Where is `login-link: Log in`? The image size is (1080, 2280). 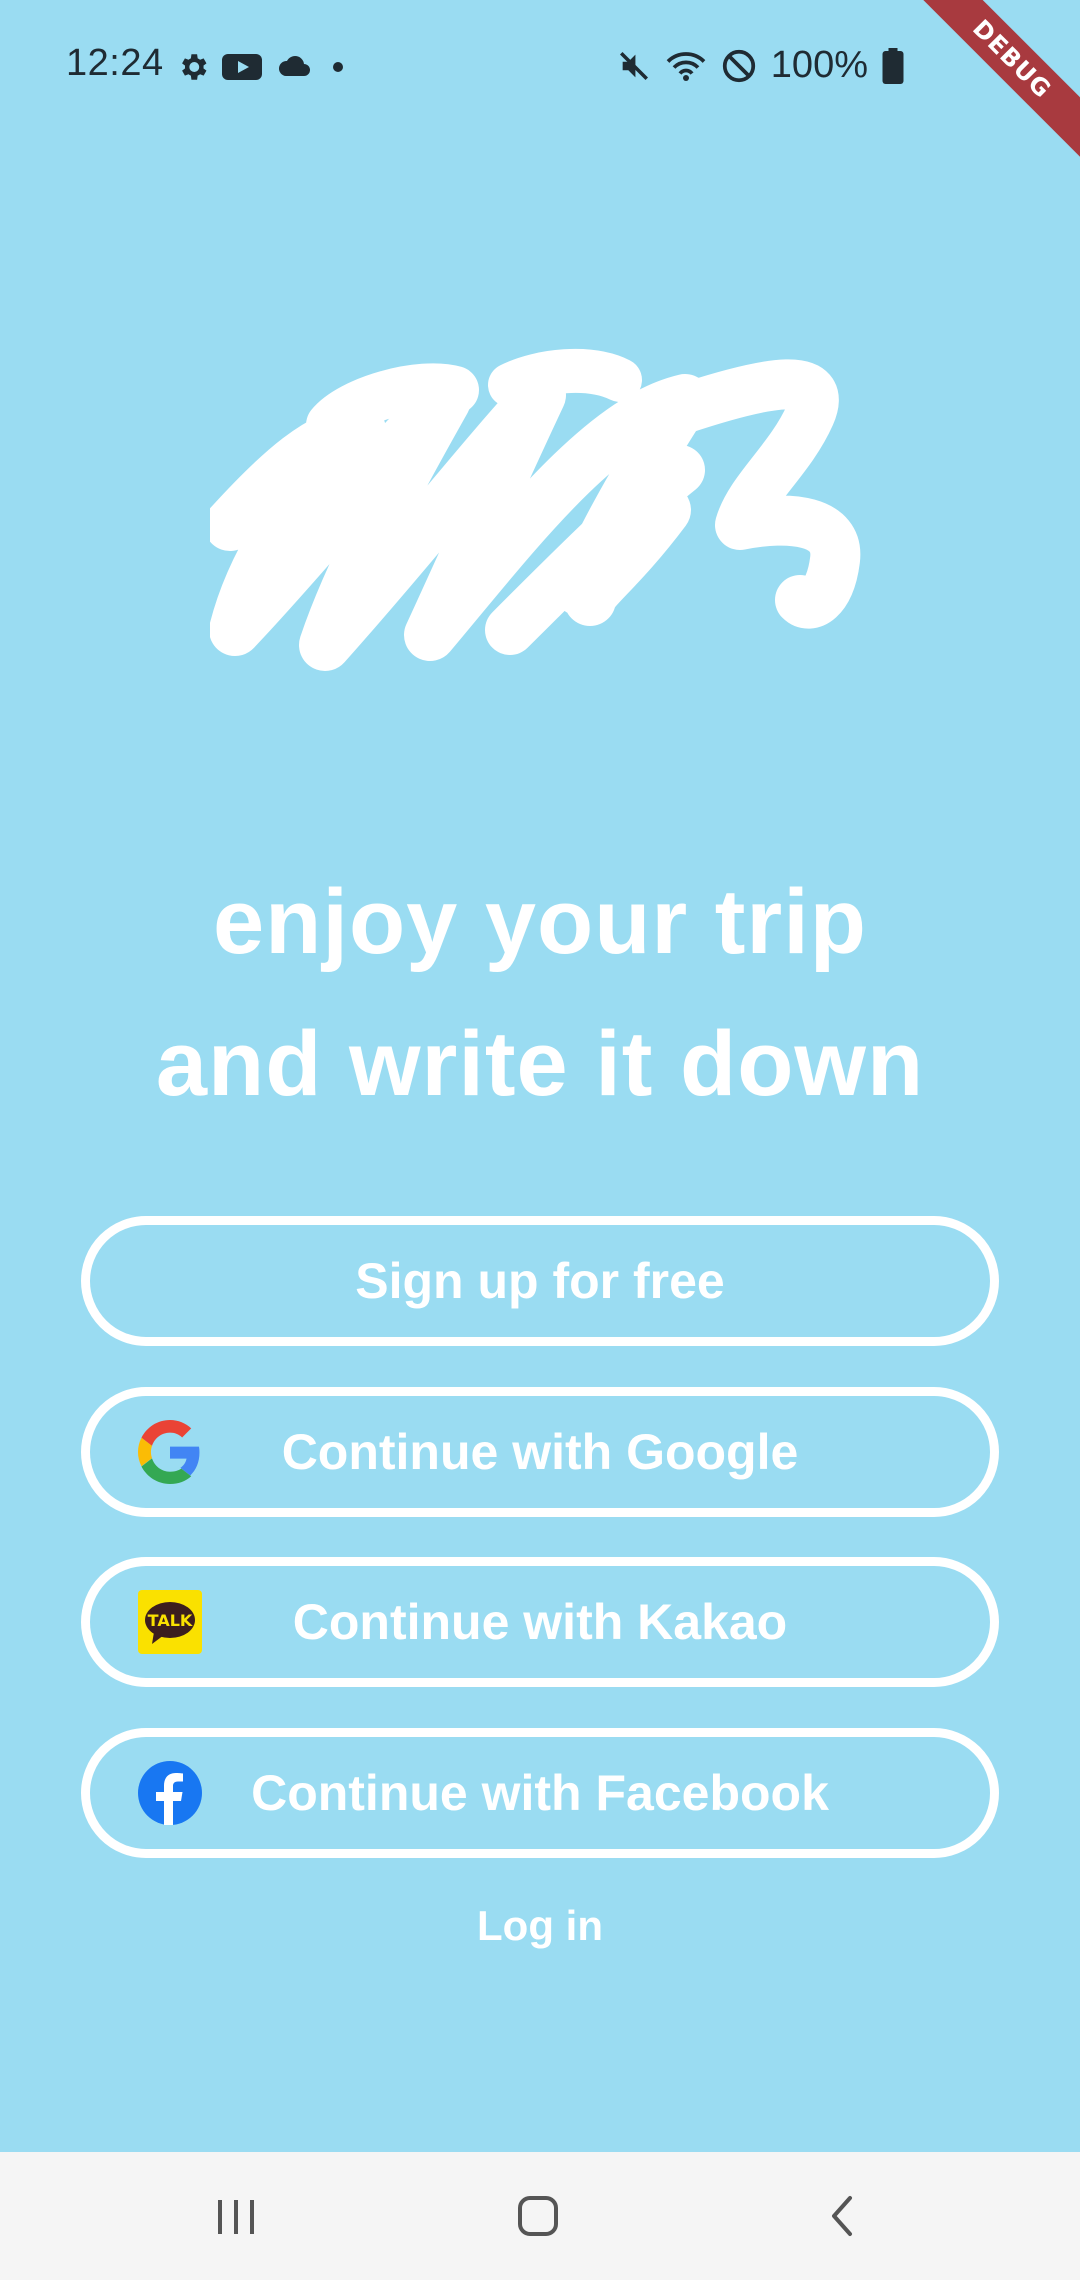 login-link: Log in is located at coordinates (540, 1926).